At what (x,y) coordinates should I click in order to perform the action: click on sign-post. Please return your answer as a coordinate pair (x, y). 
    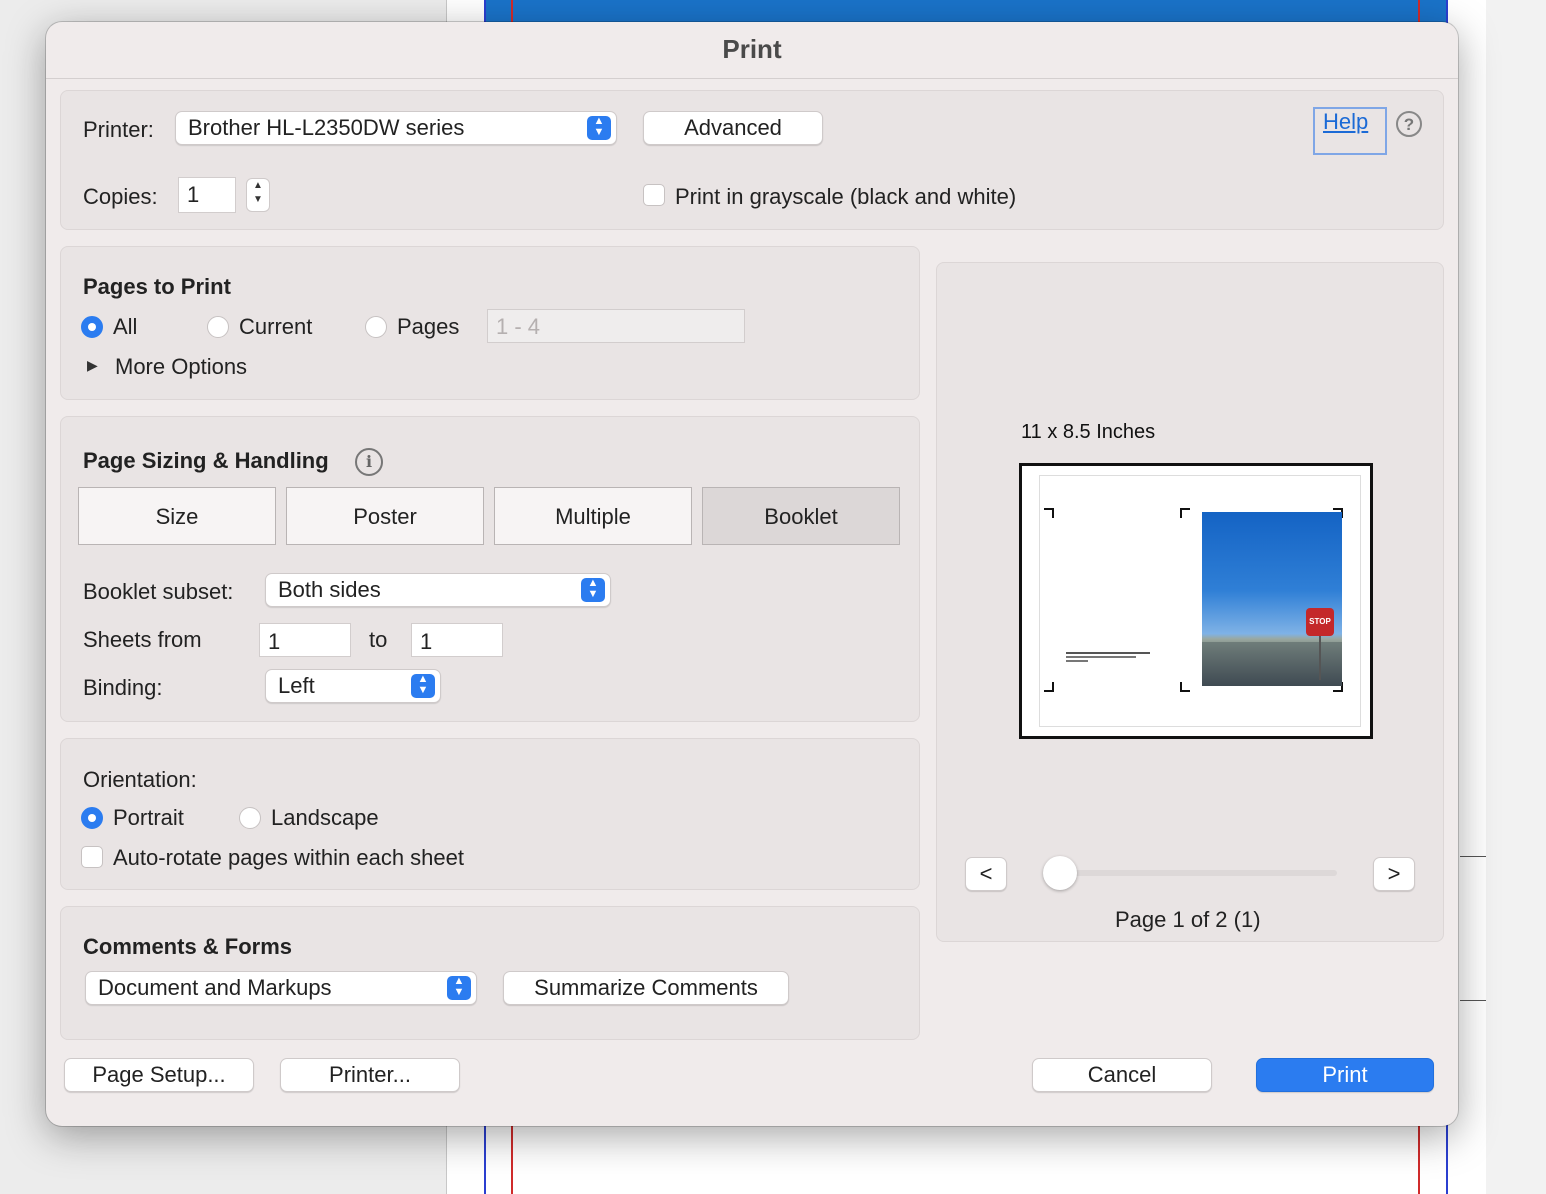
    Looking at the image, I should click on (1320, 658).